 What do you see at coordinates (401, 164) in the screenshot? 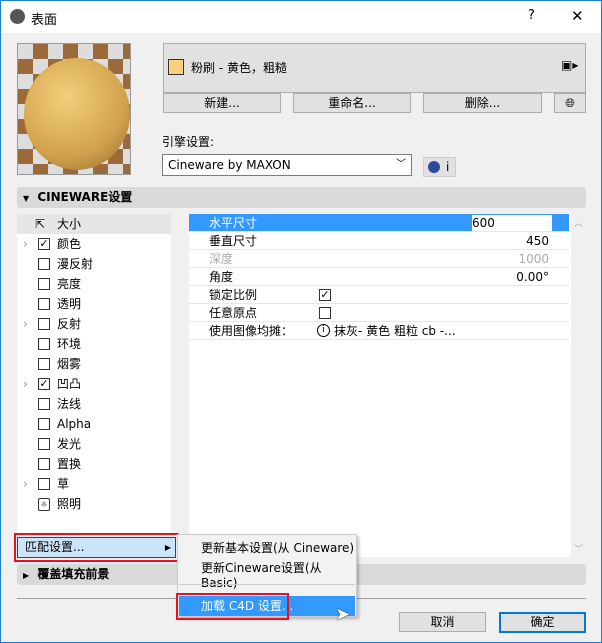
I see `chevron-down-icon: ﹀` at bounding box center [401, 164].